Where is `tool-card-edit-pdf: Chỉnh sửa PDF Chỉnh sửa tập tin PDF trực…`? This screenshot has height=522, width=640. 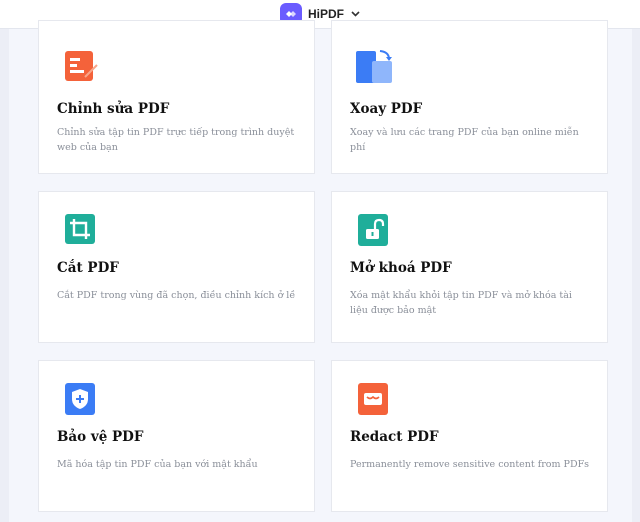
tool-card-edit-pdf: Chỉnh sửa PDF Chỉnh sửa tập tin PDF trực… is located at coordinates (176, 97).